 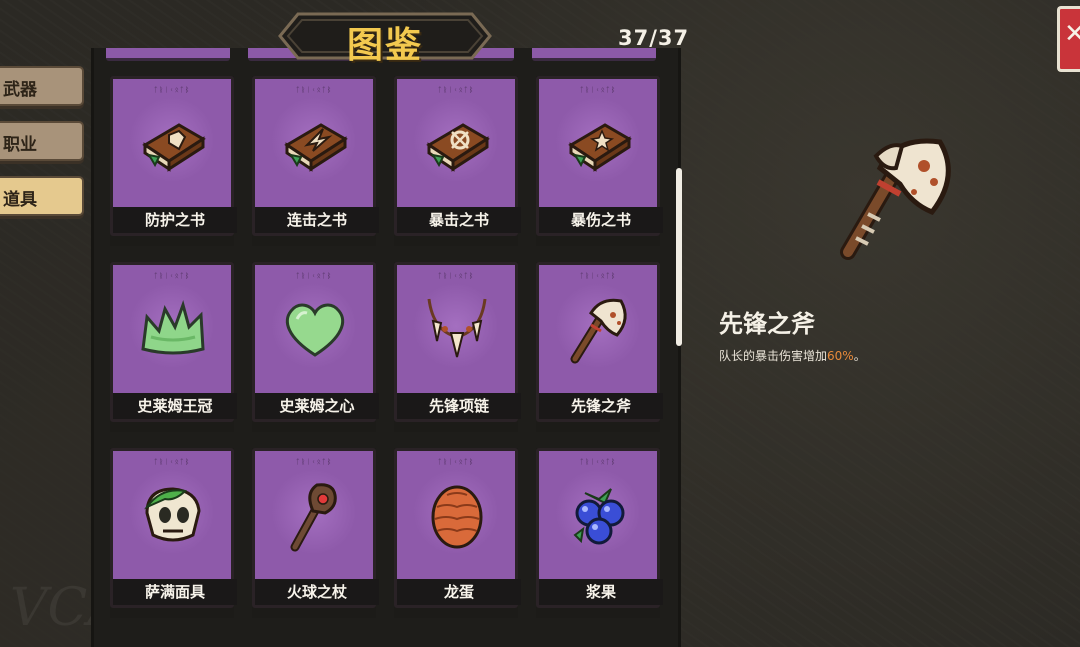 I want to click on tab-class: 职业, so click(x=42, y=141).